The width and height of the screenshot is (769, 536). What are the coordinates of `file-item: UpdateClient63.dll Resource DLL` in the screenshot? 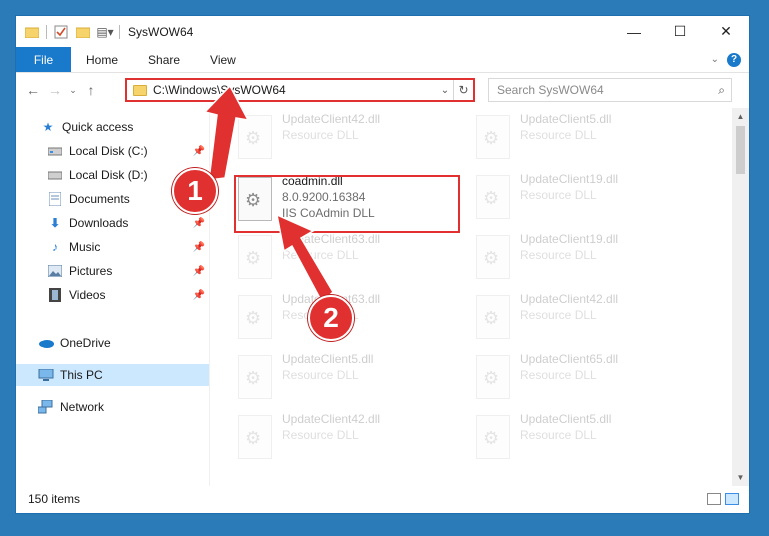 It's located at (348, 260).